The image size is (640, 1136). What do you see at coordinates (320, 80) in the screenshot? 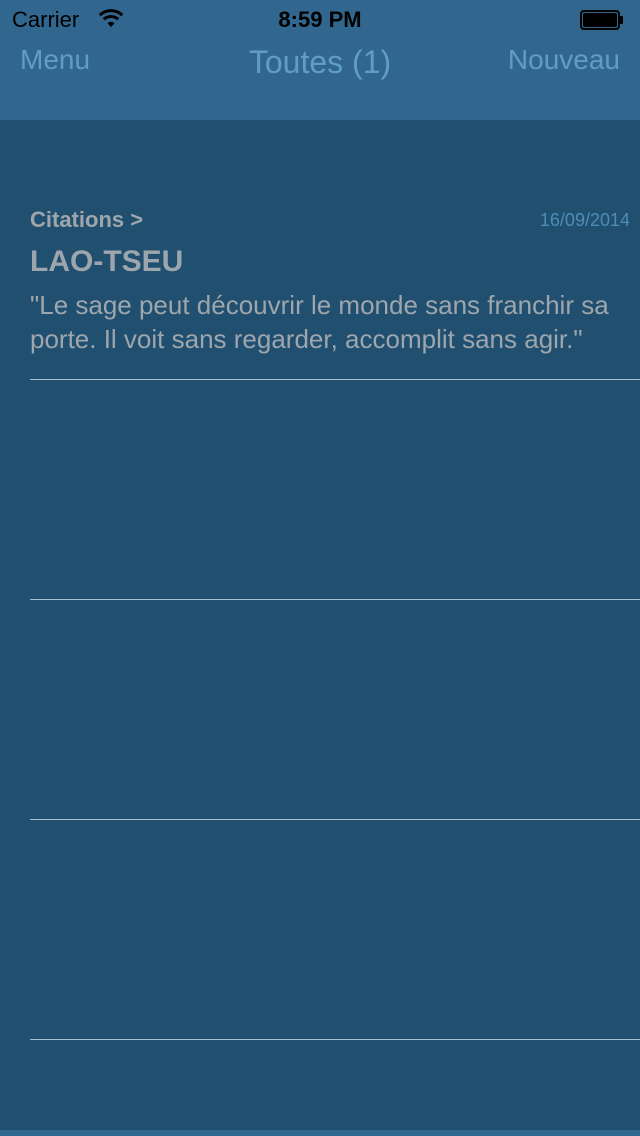
I see `navigation-bar: Menu Toutes (1) Nouveau` at bounding box center [320, 80].